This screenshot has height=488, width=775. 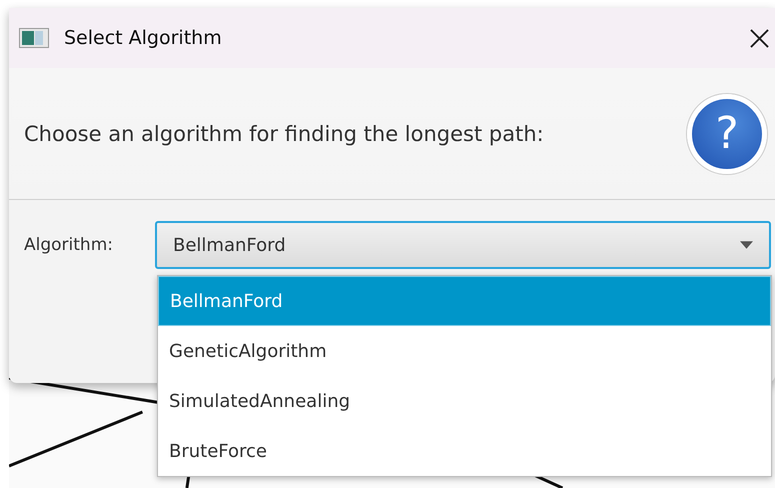 What do you see at coordinates (463, 245) in the screenshot?
I see `algorithm-dropdown: BellmanFord` at bounding box center [463, 245].